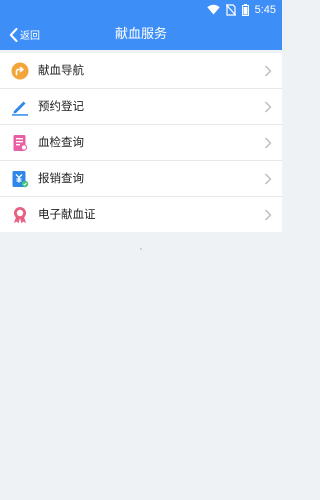 The width and height of the screenshot is (320, 500). What do you see at coordinates (61, 178) in the screenshot?
I see `menu-item-label: 报销查询` at bounding box center [61, 178].